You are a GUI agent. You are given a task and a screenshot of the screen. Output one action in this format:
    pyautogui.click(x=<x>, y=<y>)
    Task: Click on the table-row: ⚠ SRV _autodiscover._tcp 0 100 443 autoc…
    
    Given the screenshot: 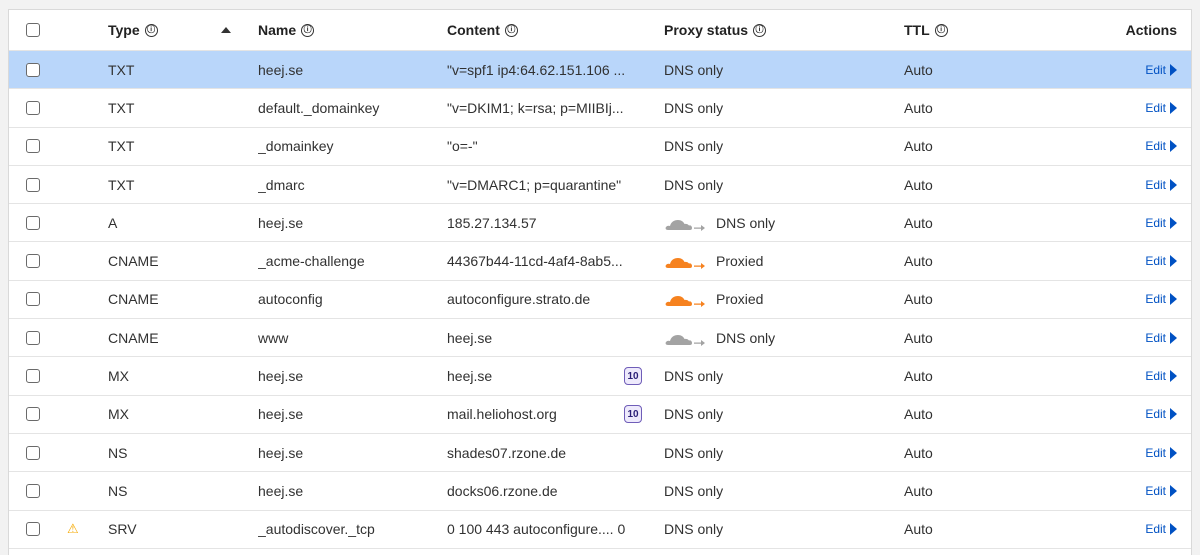 What is the action you would take?
    pyautogui.click(x=600, y=530)
    